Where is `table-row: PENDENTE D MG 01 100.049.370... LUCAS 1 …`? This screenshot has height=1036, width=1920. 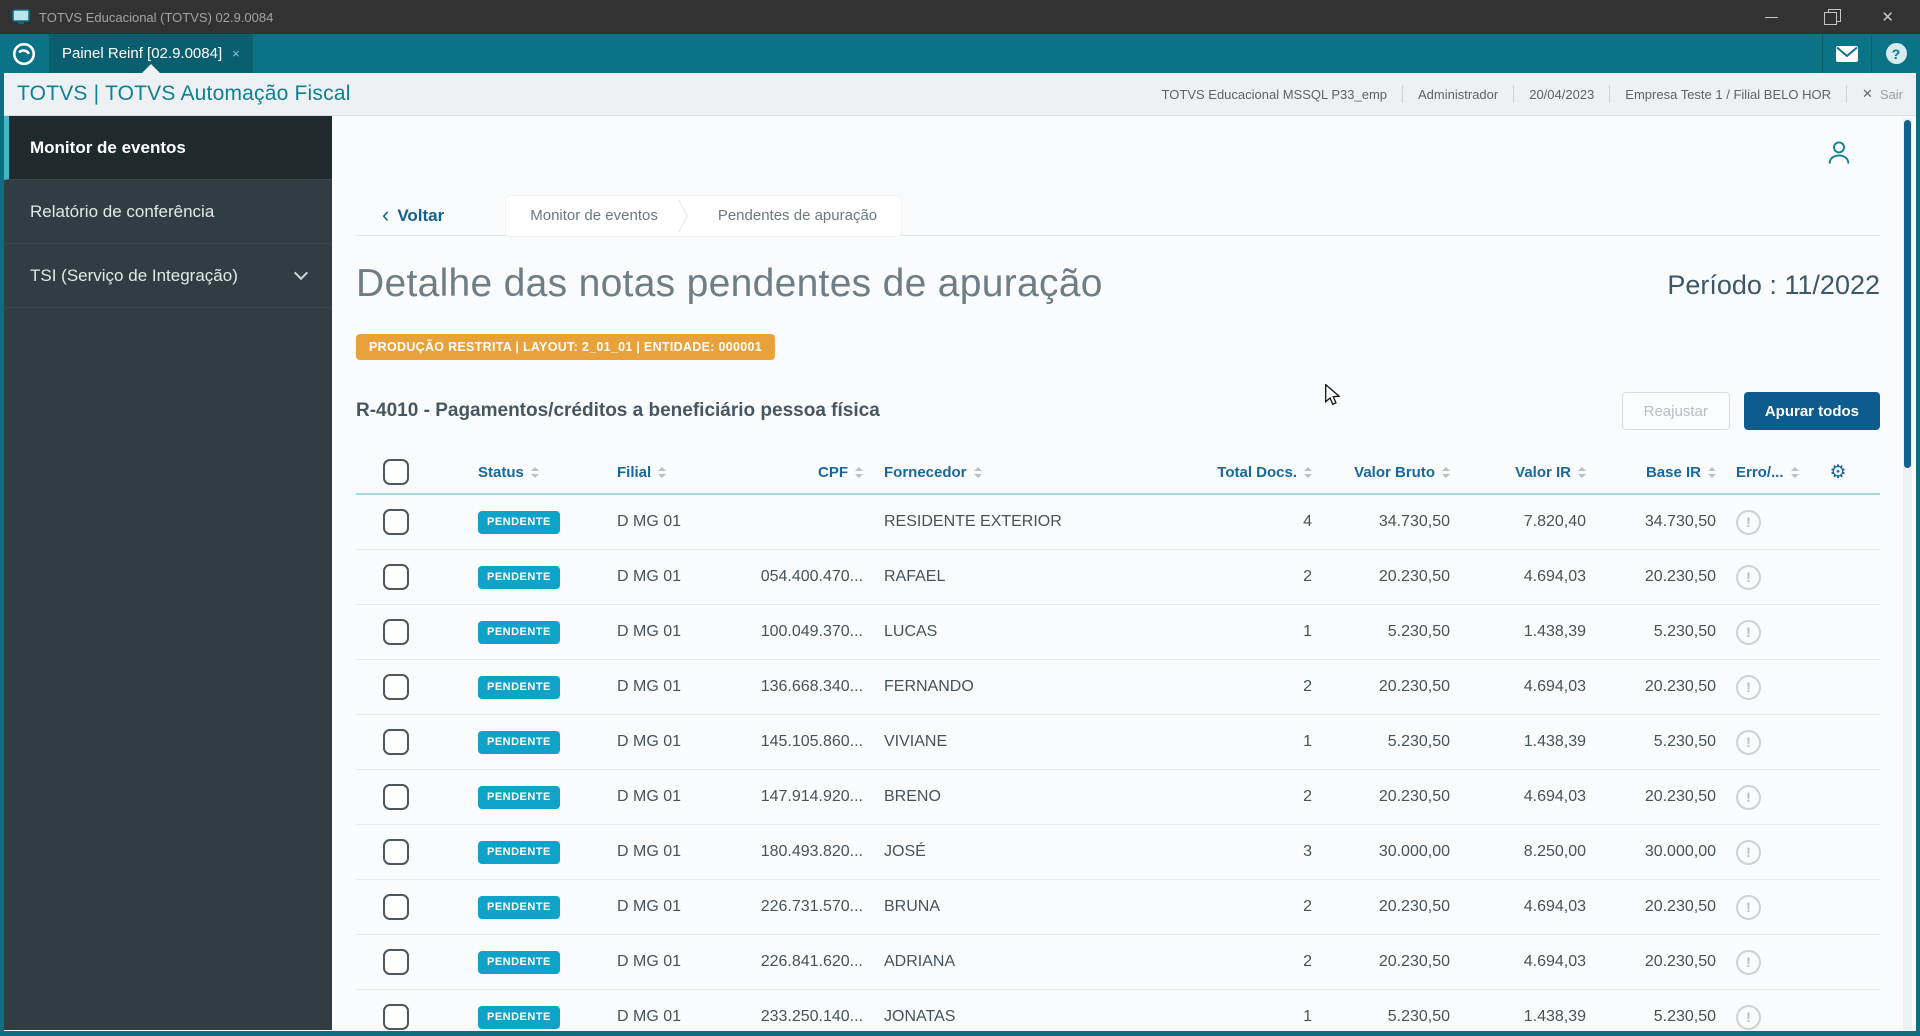 table-row: PENDENTE D MG 01 100.049.370... LUCAS 1 … is located at coordinates (1118, 632).